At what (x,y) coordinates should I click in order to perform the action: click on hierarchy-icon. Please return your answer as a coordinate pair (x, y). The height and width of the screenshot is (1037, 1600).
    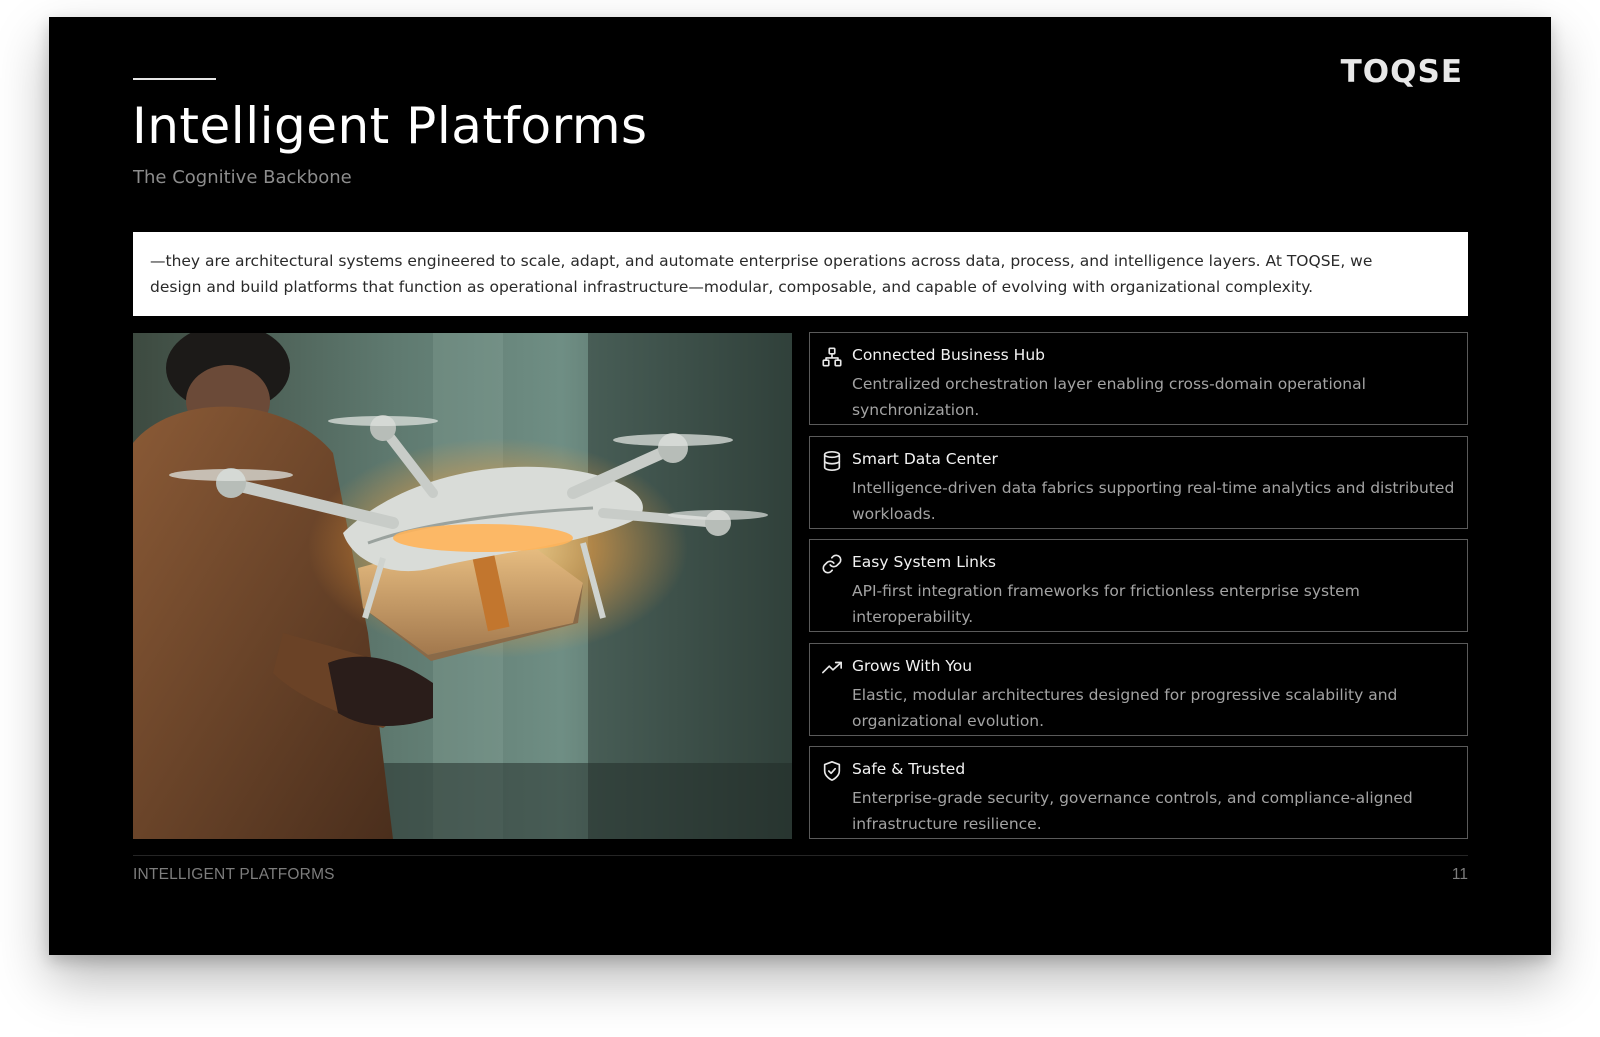
    Looking at the image, I should click on (832, 357).